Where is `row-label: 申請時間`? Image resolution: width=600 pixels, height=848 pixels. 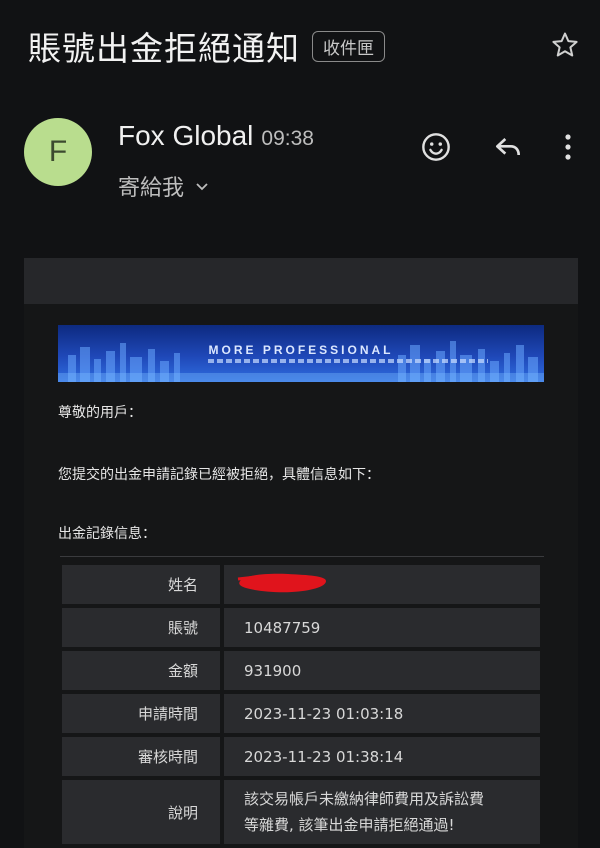
row-label: 申請時間 is located at coordinates (141, 713).